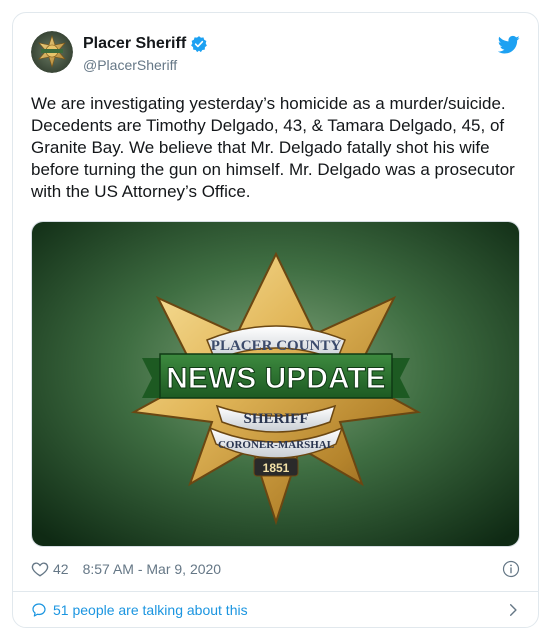 This screenshot has height=640, width=552. I want to click on display-name-row: Placer Sheriff, so click(145, 44).